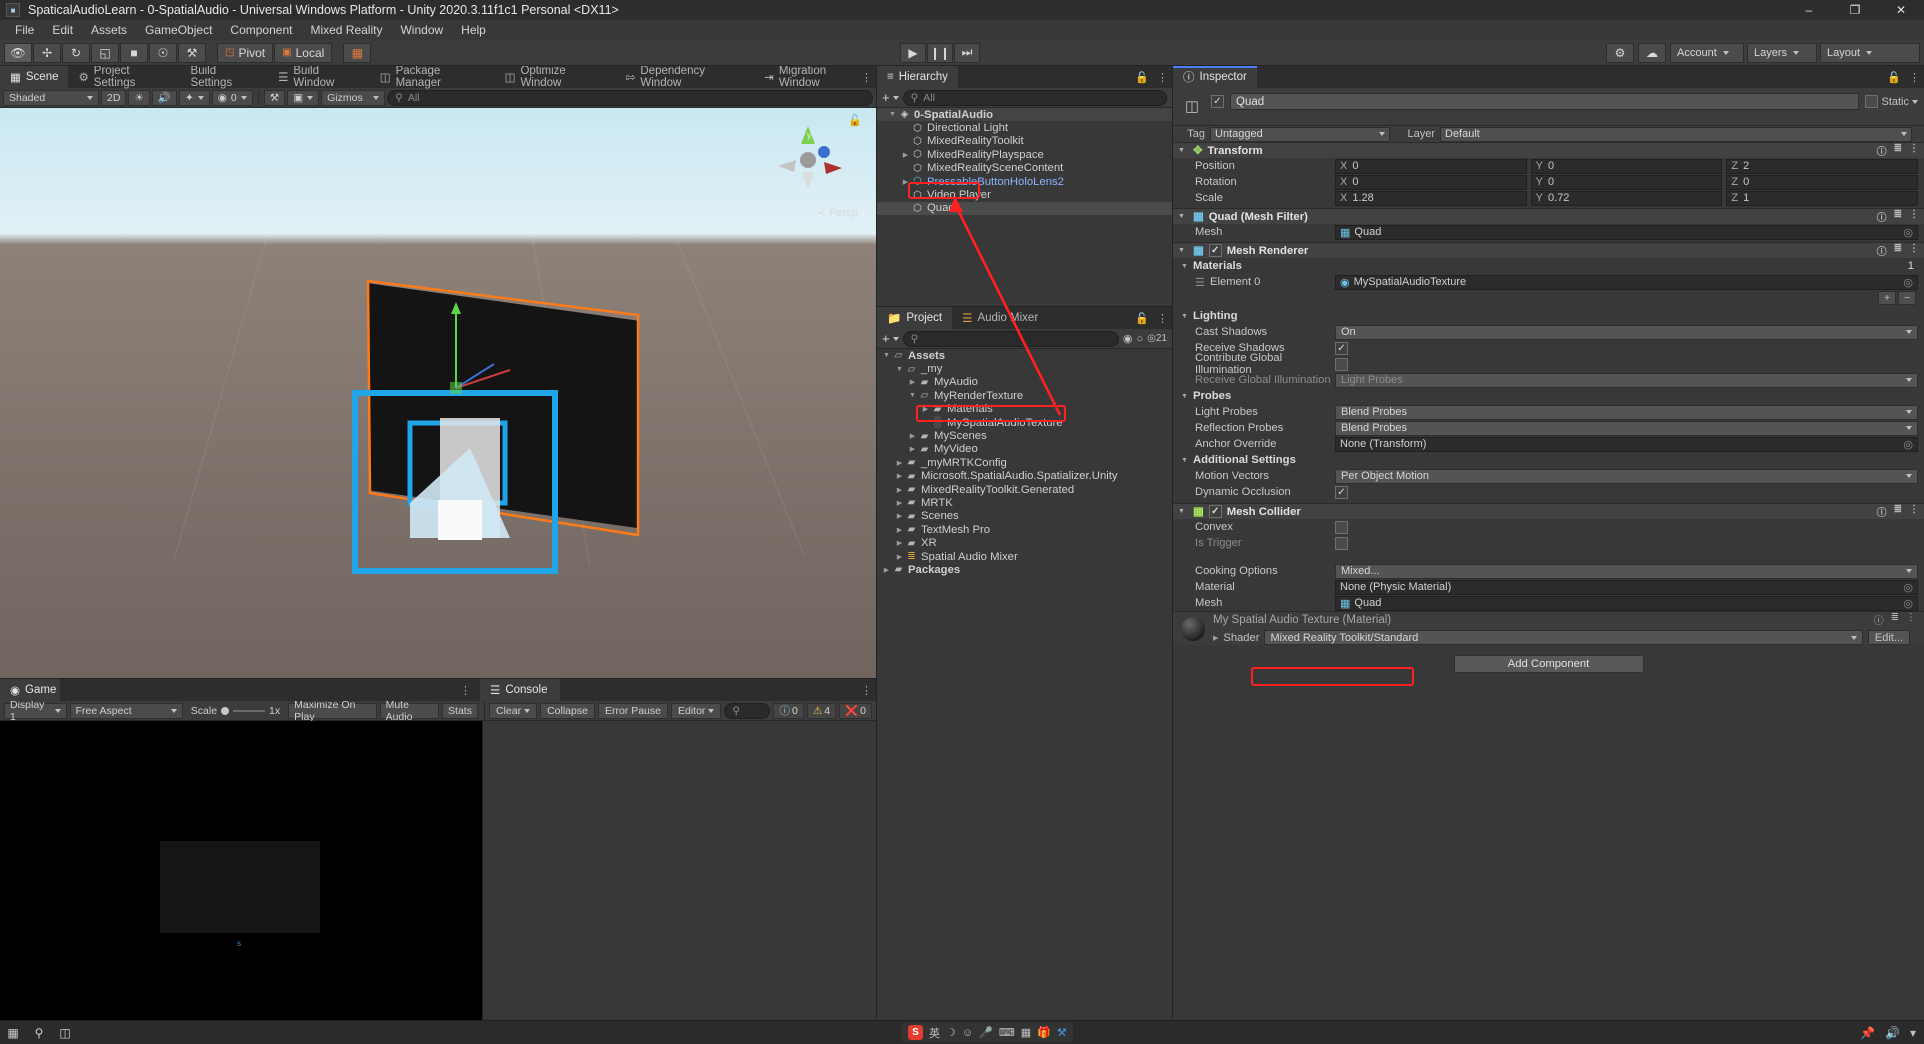  Describe the element at coordinates (1548, 250) in the screenshot. I see `component-header-mesh-renderer: ▼ ▦ ✓ Mesh Renderer ⓘ ≣ ⋮` at that location.